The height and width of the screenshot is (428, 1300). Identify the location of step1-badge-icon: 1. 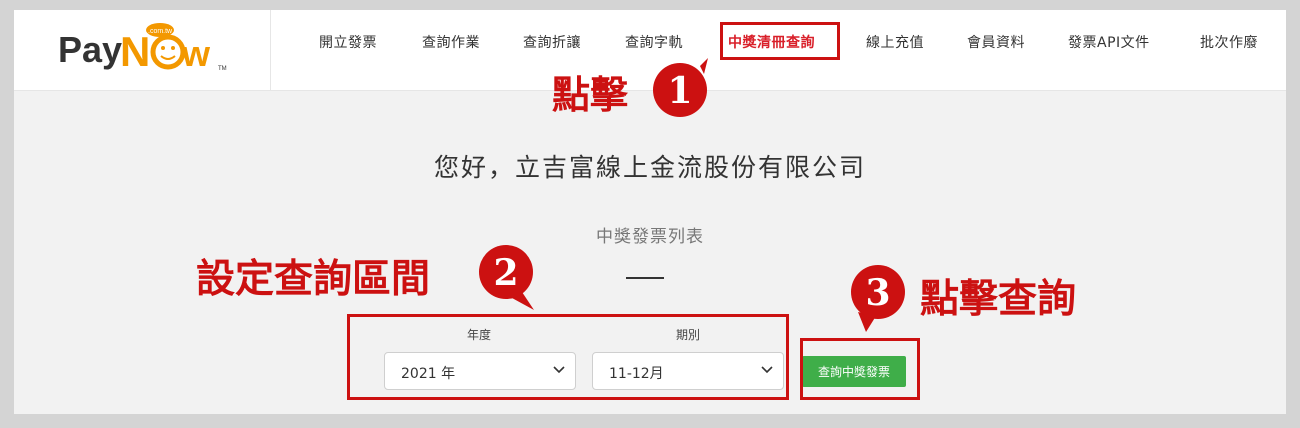
(680, 87).